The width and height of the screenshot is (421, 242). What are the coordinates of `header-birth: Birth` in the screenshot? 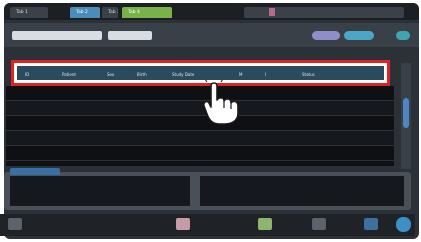 It's located at (142, 74).